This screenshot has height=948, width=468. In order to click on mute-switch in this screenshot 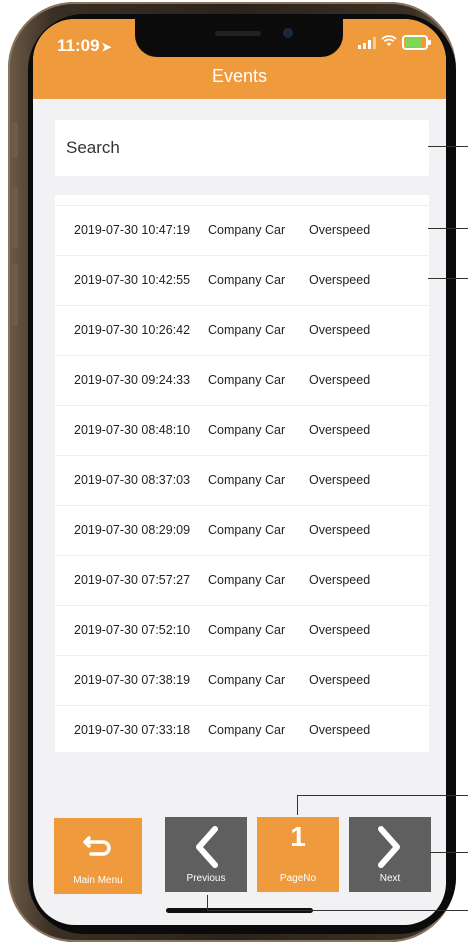, I will do `click(15, 140)`.